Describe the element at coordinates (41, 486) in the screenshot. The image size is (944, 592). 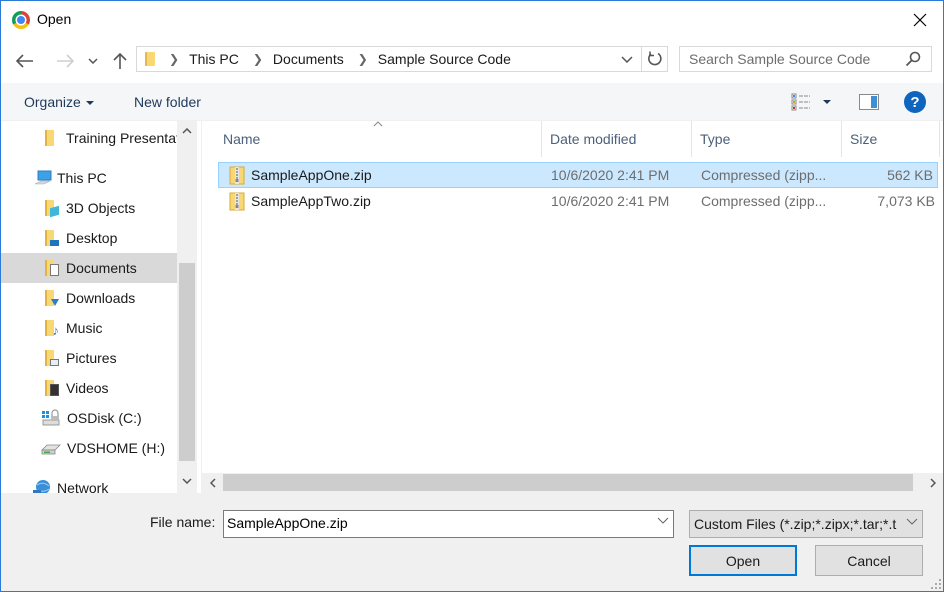
I see `network-icon` at that location.